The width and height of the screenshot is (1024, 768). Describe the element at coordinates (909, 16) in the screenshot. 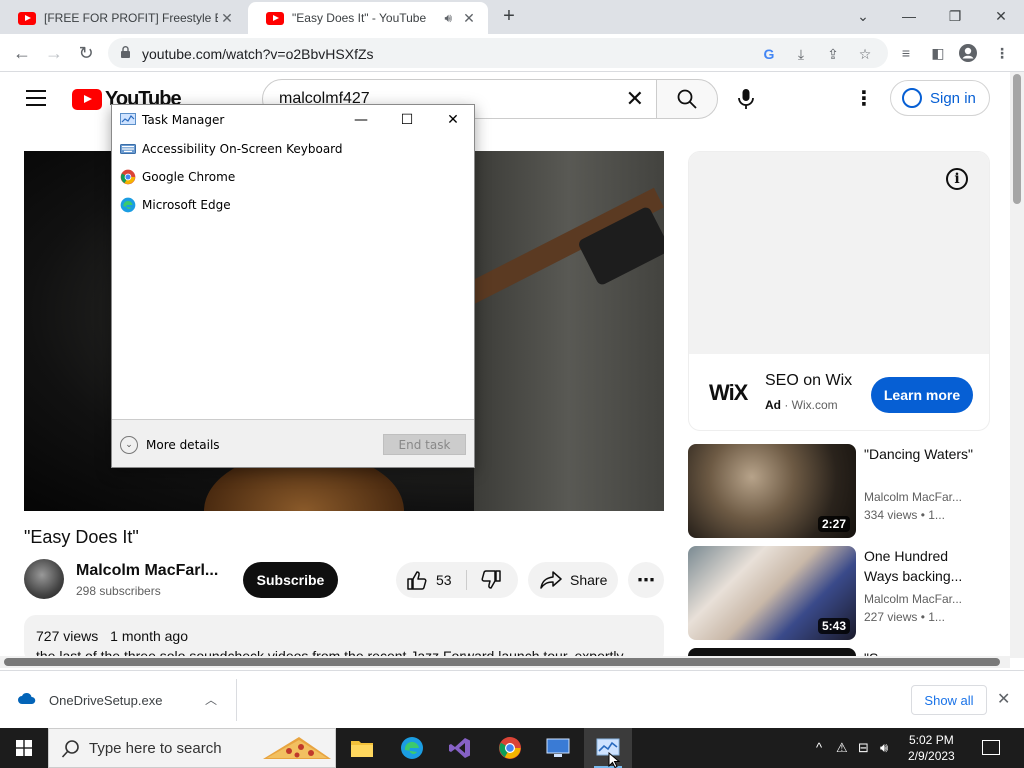

I see `minimize-window-button: —` at that location.